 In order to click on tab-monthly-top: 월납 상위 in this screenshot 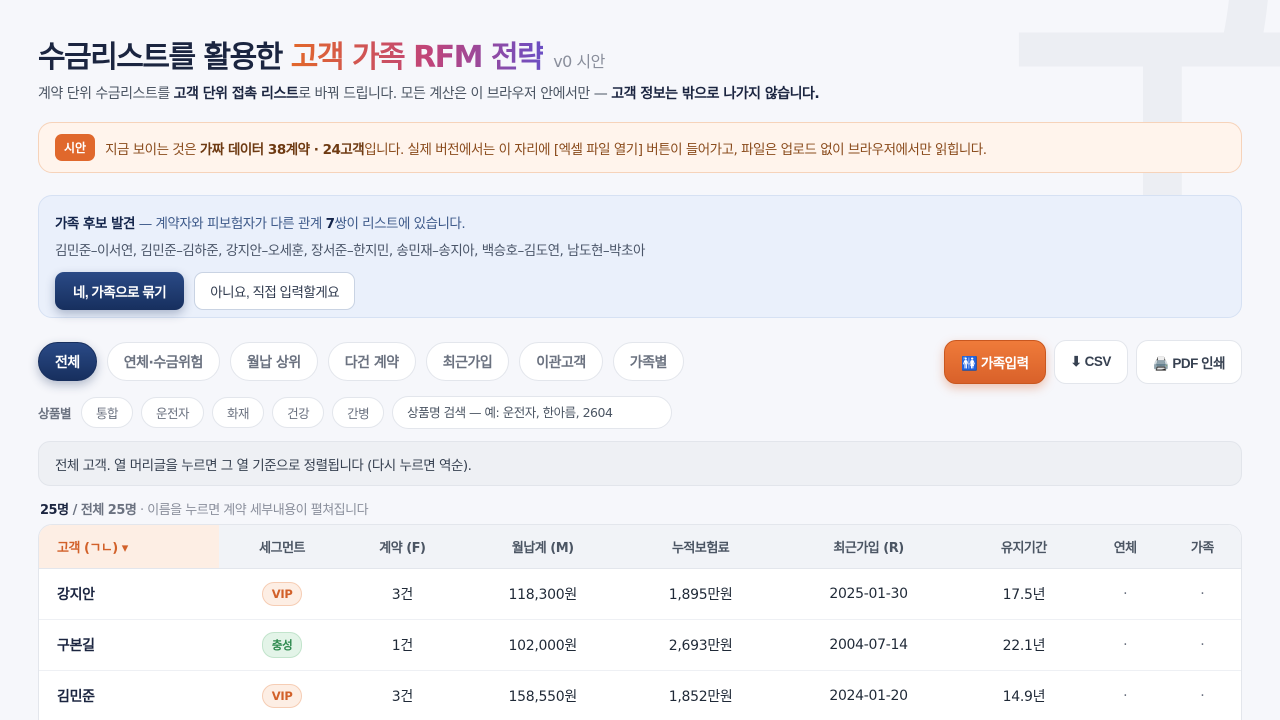, I will do `click(273, 361)`.